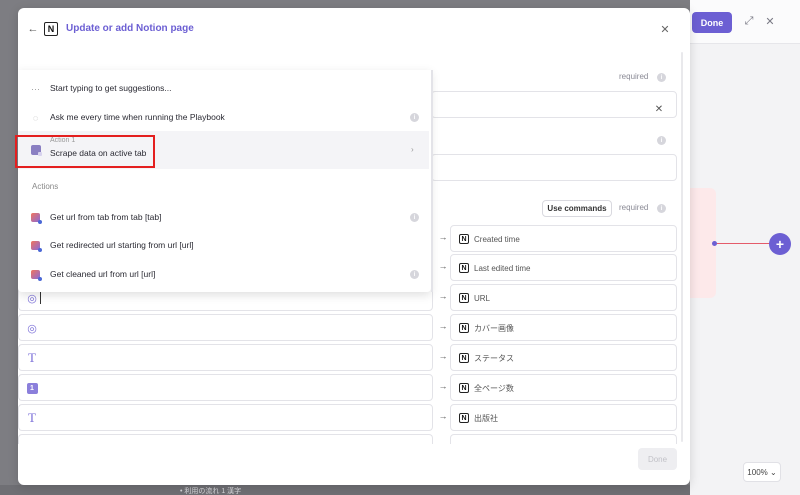 The height and width of the screenshot is (495, 800). What do you see at coordinates (130, 28) in the screenshot?
I see `modal-title: Update or add Notion page` at bounding box center [130, 28].